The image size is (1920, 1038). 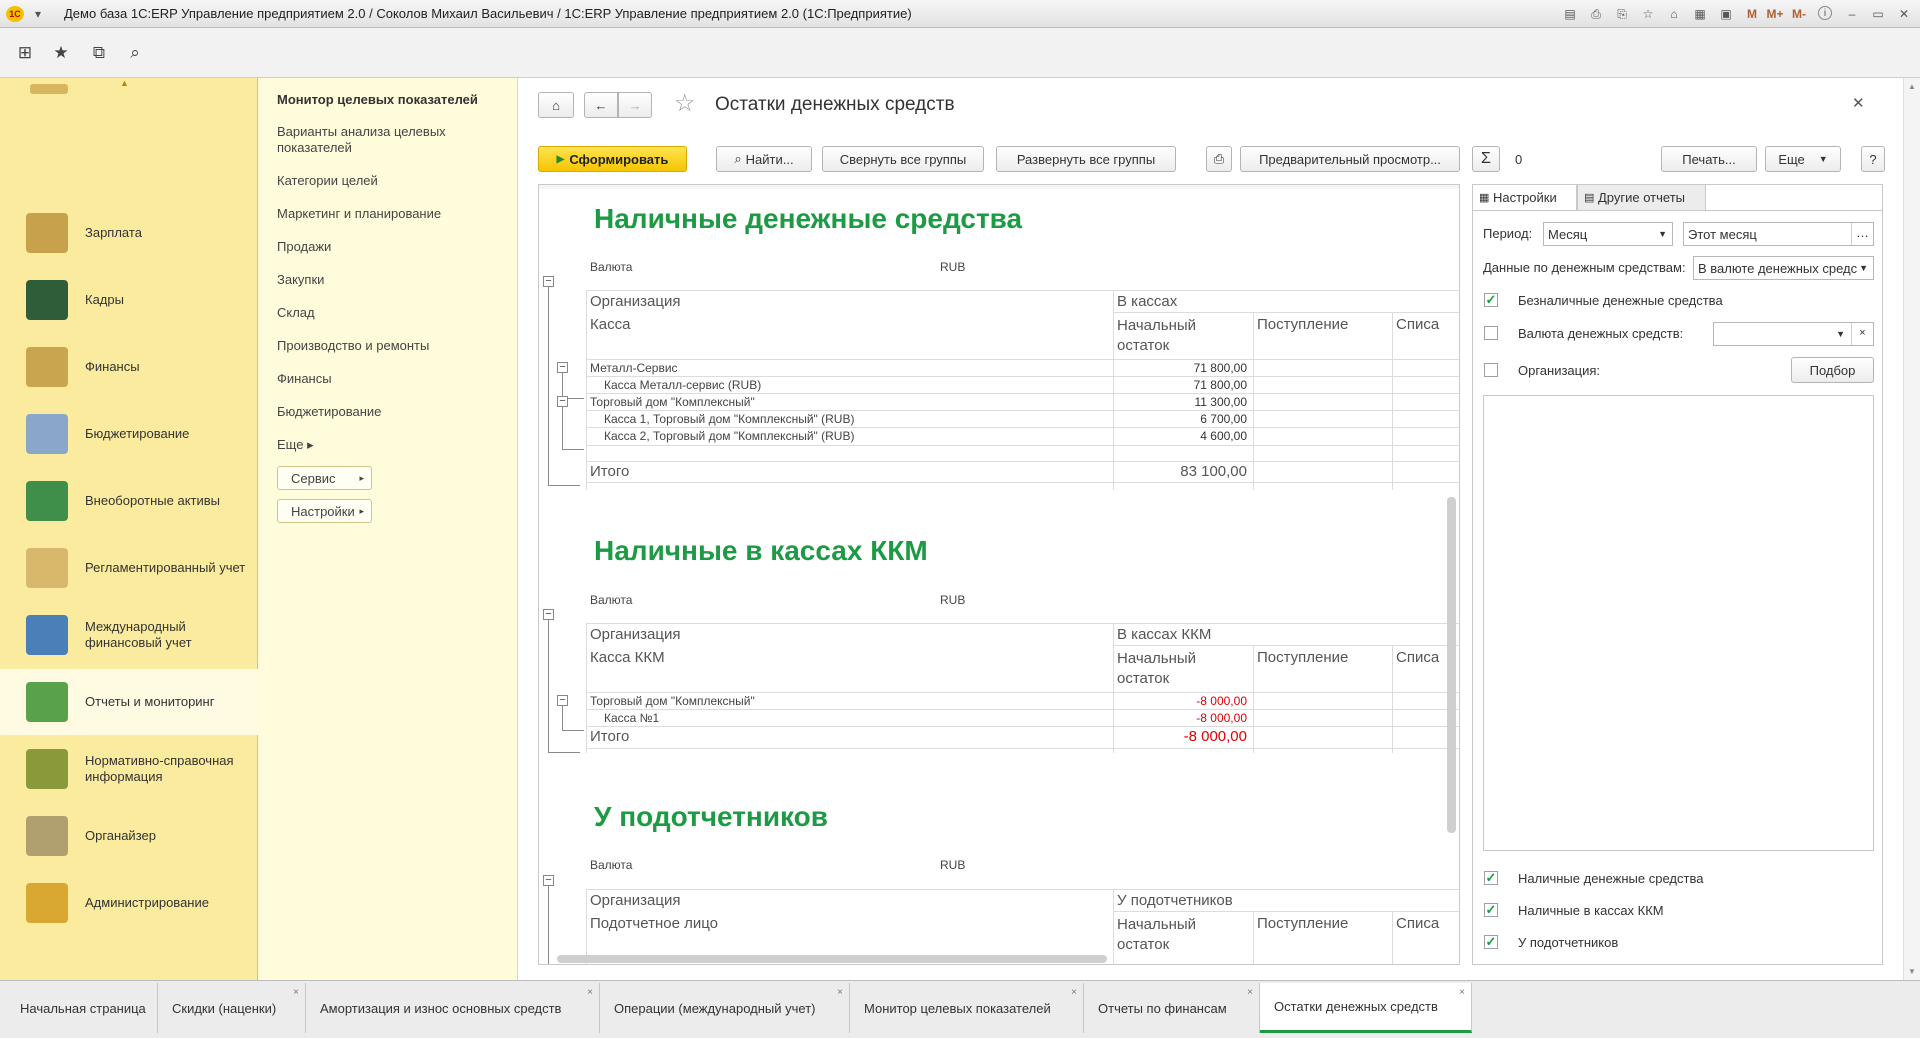 What do you see at coordinates (612, 159) in the screenshot?
I see `generate-button: ▶ Сформировать` at bounding box center [612, 159].